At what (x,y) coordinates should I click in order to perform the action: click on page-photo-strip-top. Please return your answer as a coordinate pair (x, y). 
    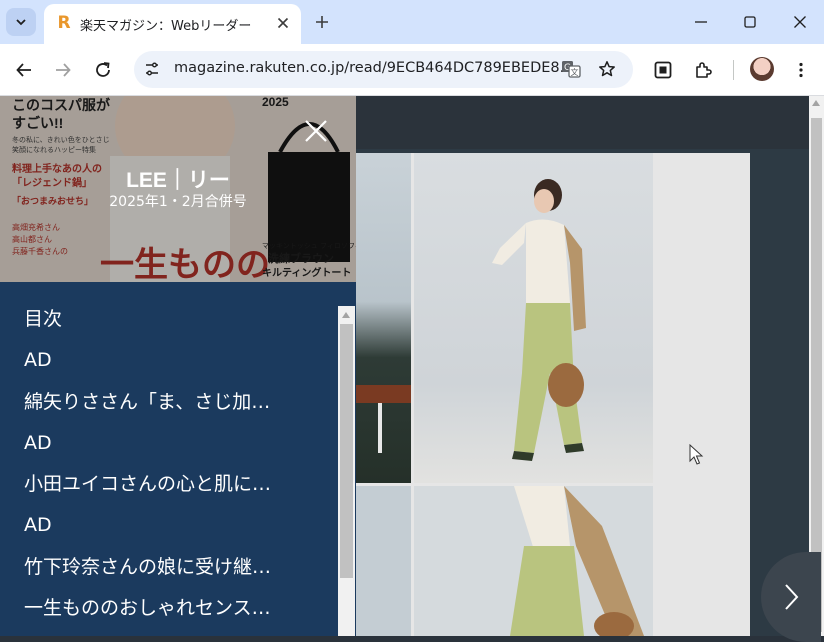
    Looking at the image, I should click on (383, 318).